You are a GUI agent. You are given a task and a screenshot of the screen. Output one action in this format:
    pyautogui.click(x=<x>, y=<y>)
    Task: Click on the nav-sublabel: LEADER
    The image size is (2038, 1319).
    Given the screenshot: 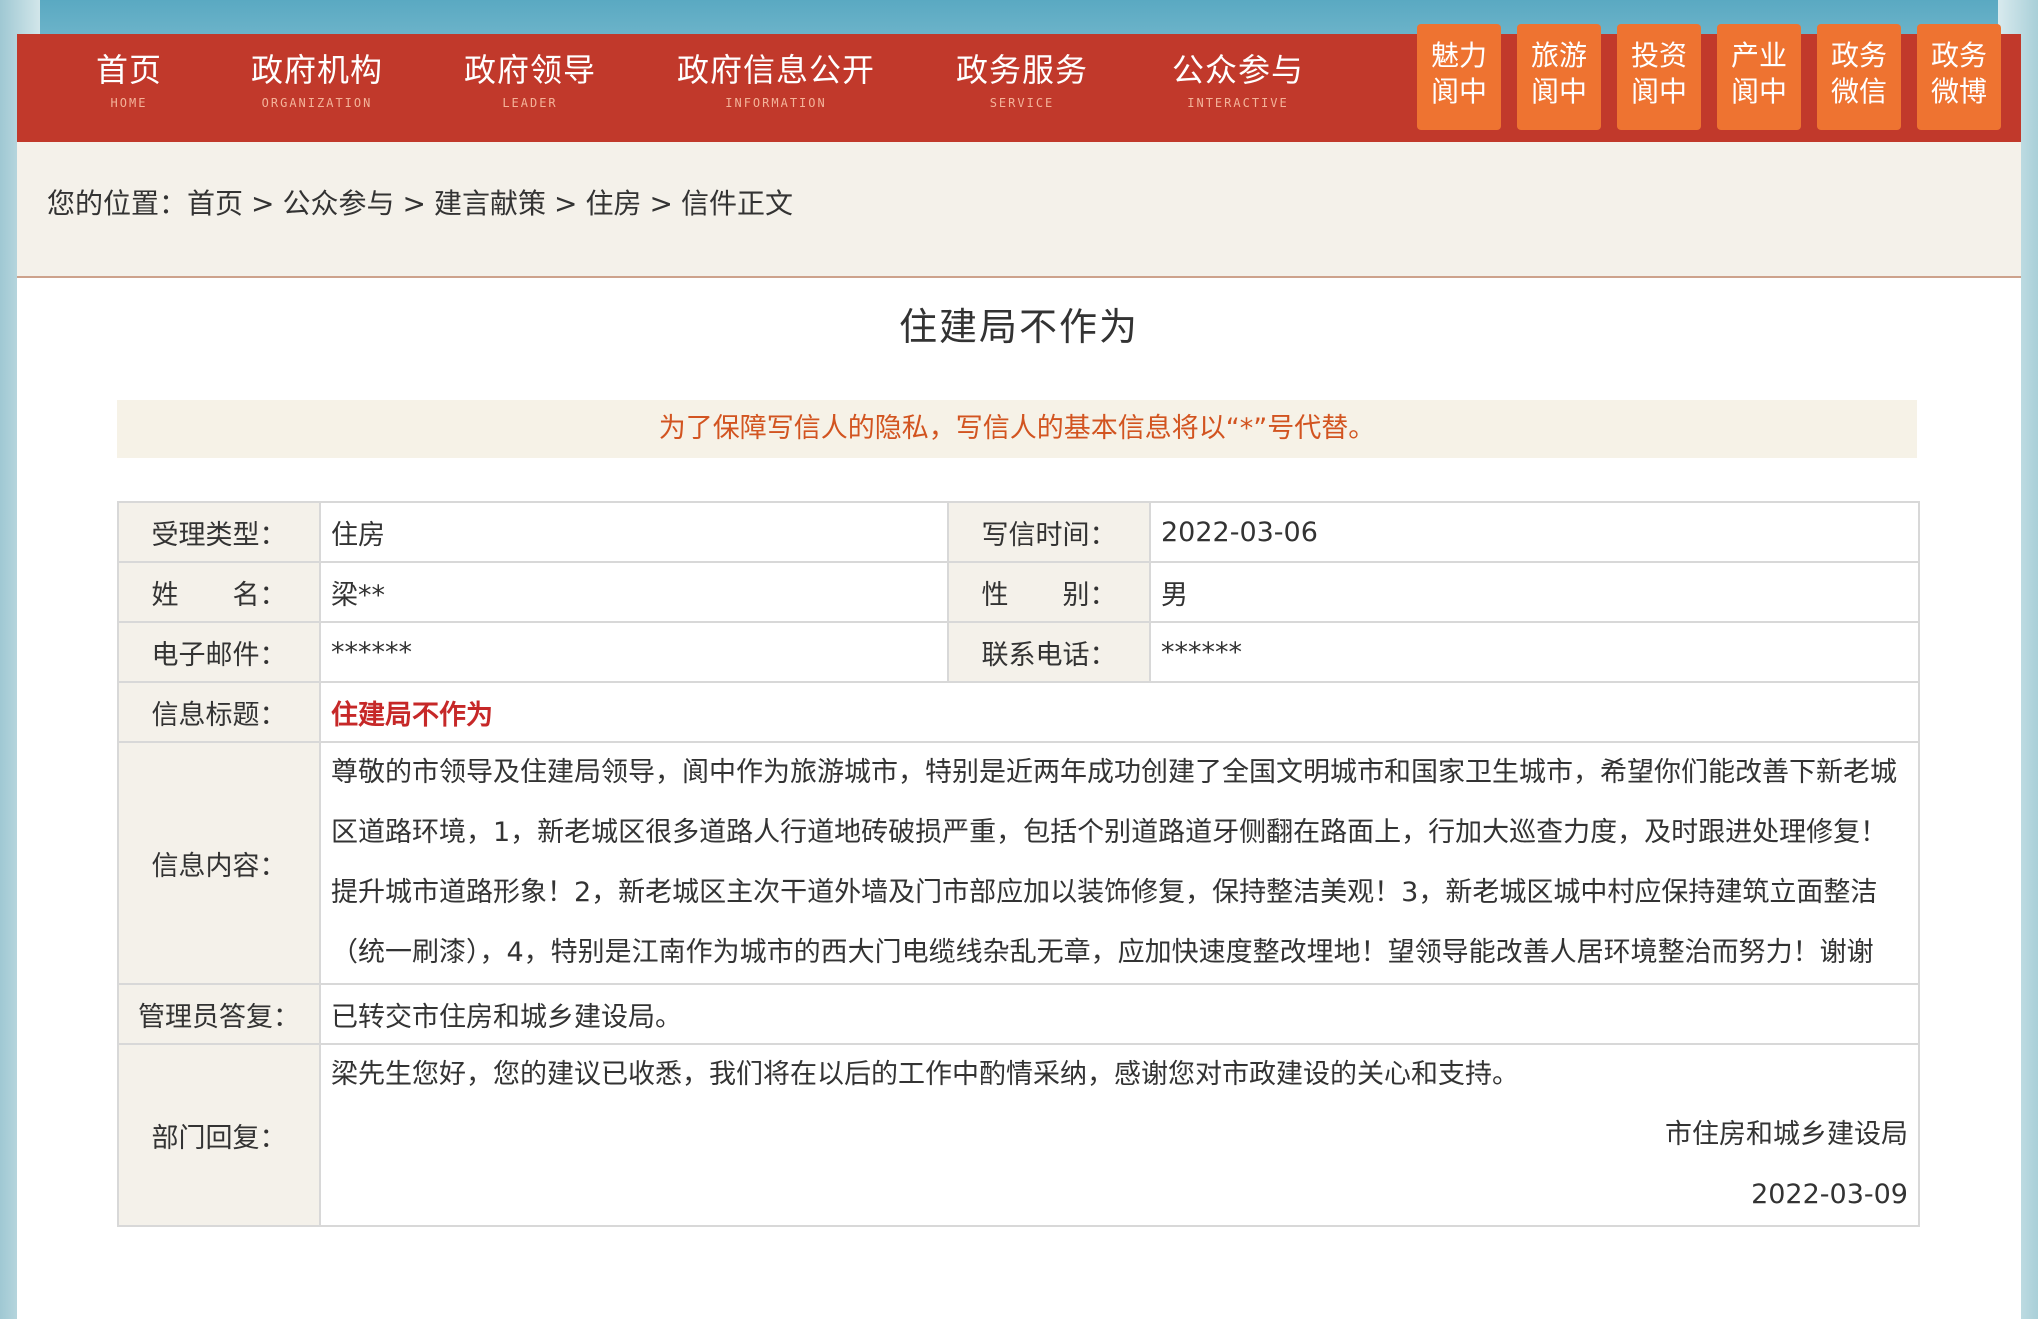 What is the action you would take?
    pyautogui.click(x=530, y=103)
    